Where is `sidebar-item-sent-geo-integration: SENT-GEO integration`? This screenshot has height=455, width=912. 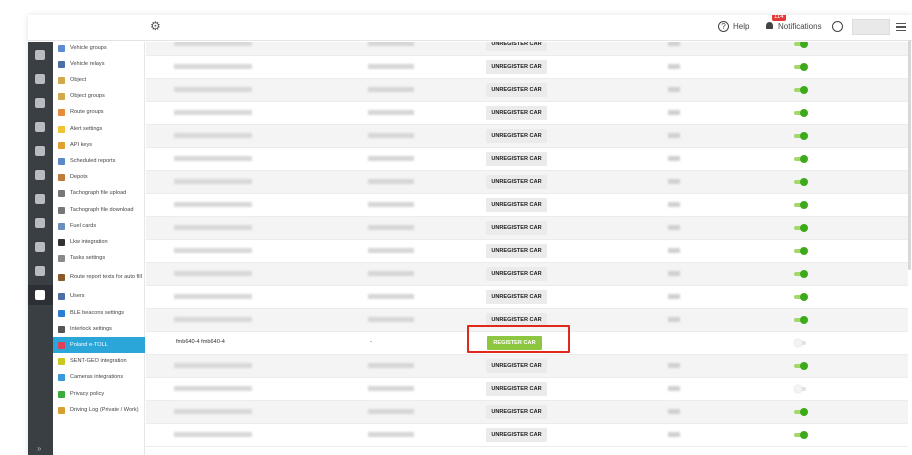 sidebar-item-sent-geo-integration: SENT-GEO integration is located at coordinates (99, 362).